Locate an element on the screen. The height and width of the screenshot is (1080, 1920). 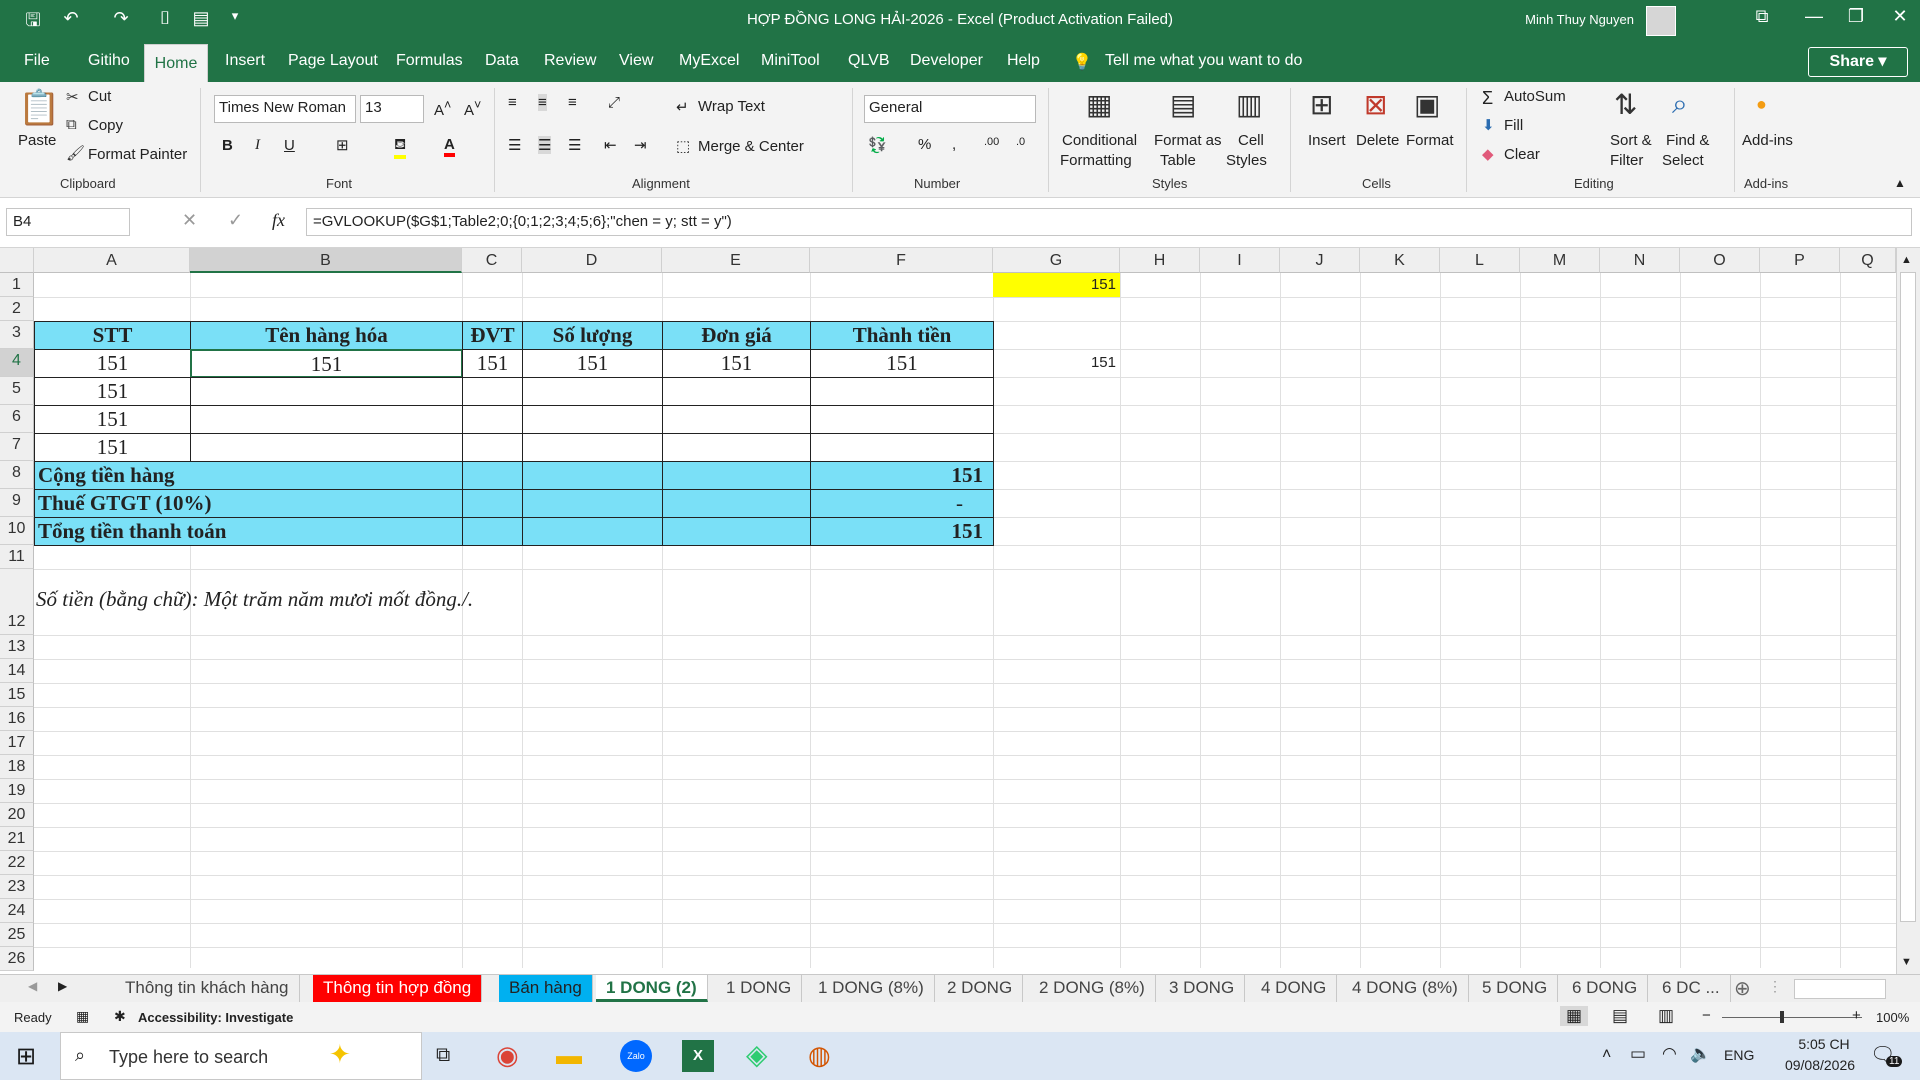
cell-a4: 151 is located at coordinates (112, 363).